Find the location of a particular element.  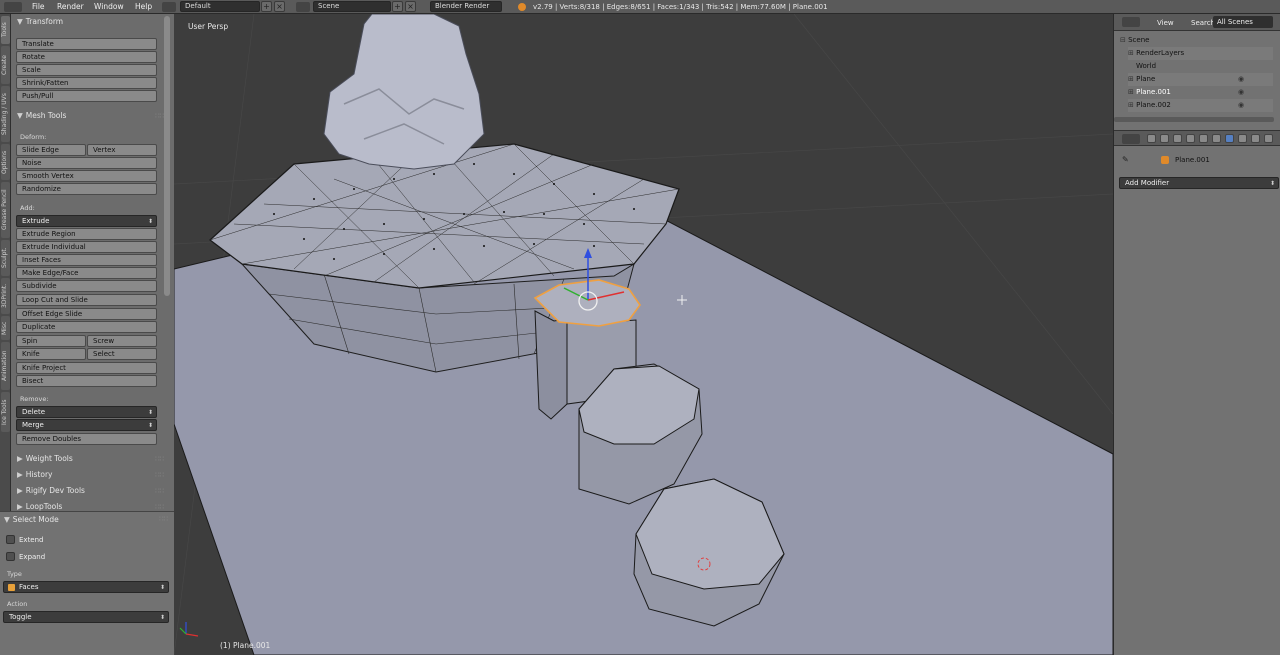

scene-field: Scene is located at coordinates (352, 6).